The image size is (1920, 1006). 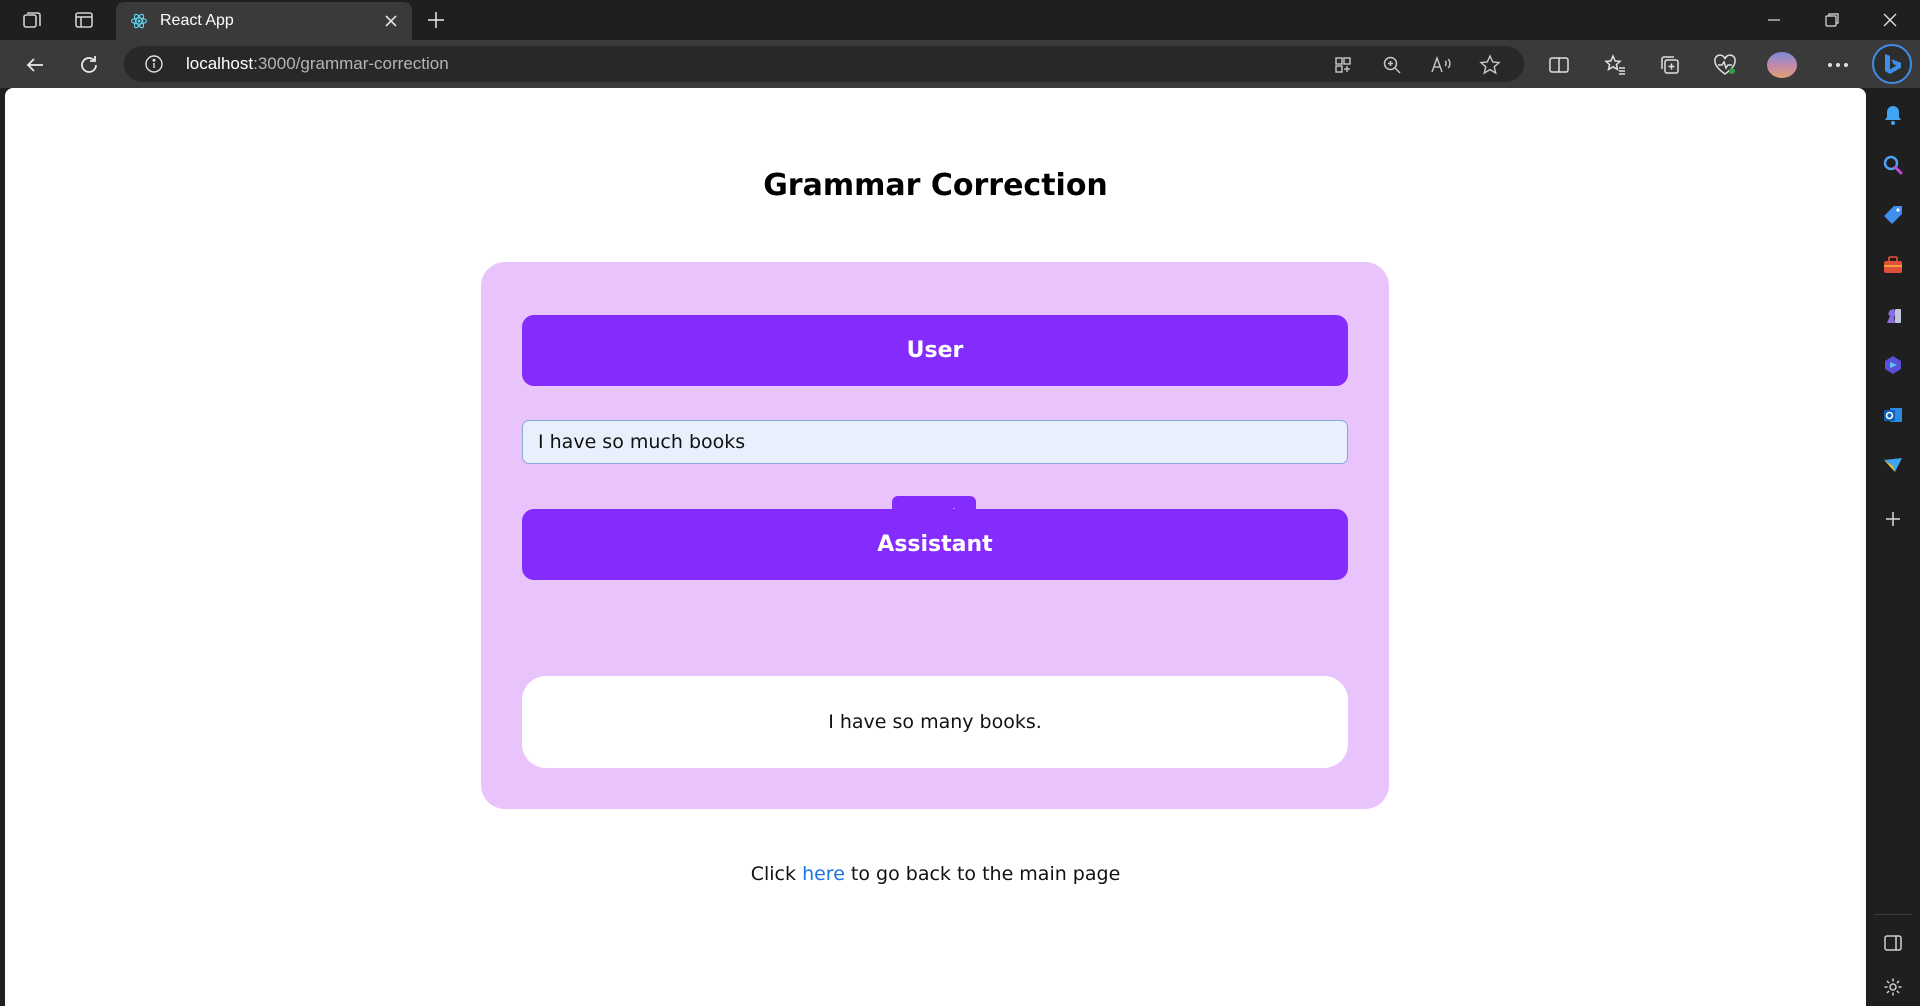 What do you see at coordinates (1893, 265) in the screenshot?
I see `tools-briefcase-icon` at bounding box center [1893, 265].